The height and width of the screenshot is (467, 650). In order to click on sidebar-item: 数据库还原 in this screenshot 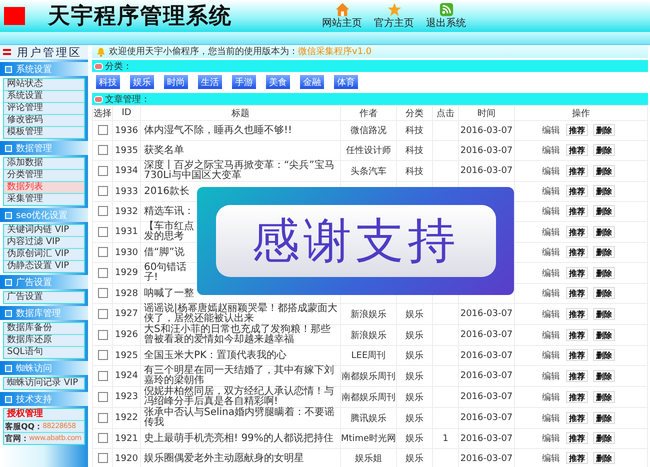, I will do `click(44, 341)`.